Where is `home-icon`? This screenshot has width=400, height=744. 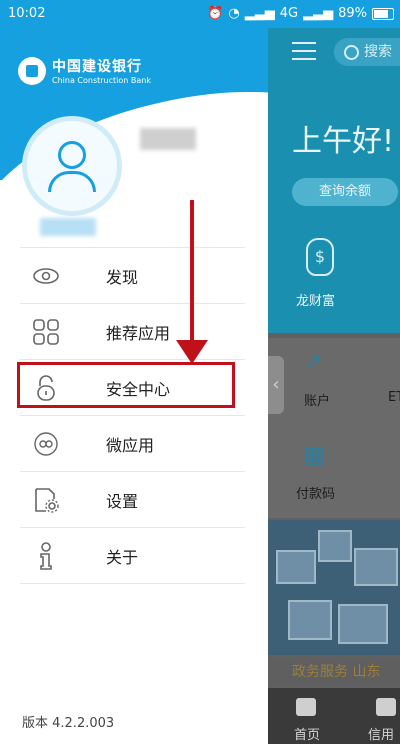 home-icon is located at coordinates (306, 707).